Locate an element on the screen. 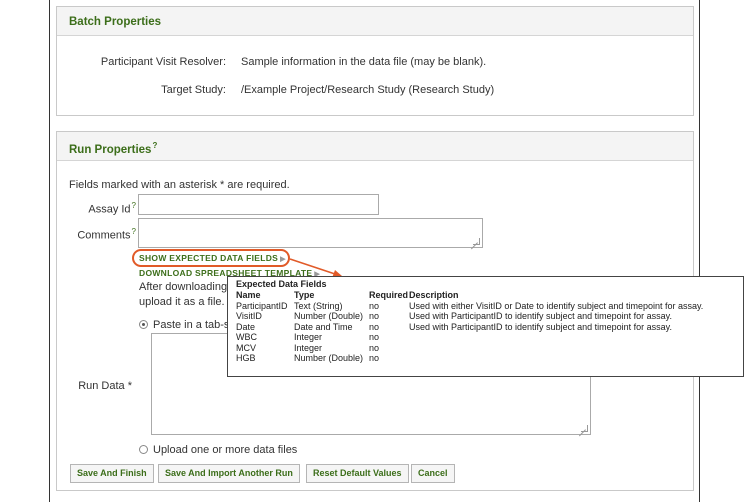 The height and width of the screenshot is (502, 750). table-row: HGB Number (Double) no is located at coordinates (469, 358).